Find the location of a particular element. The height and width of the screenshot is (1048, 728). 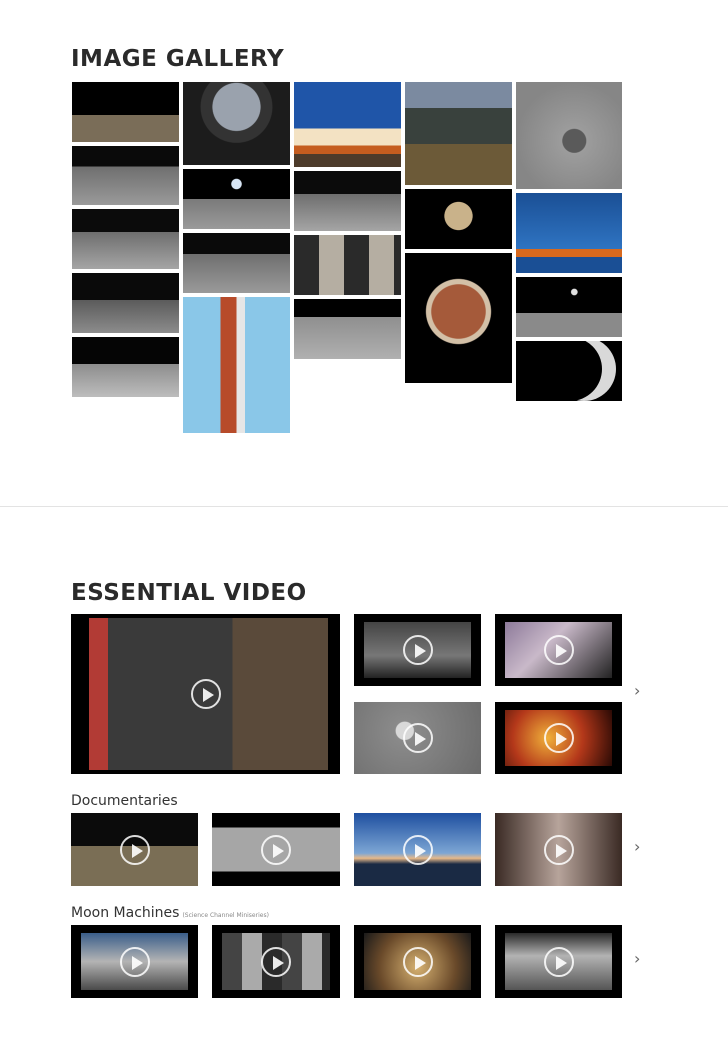

essential-video-title: ESSENTIAL VIDEO is located at coordinates (189, 593).